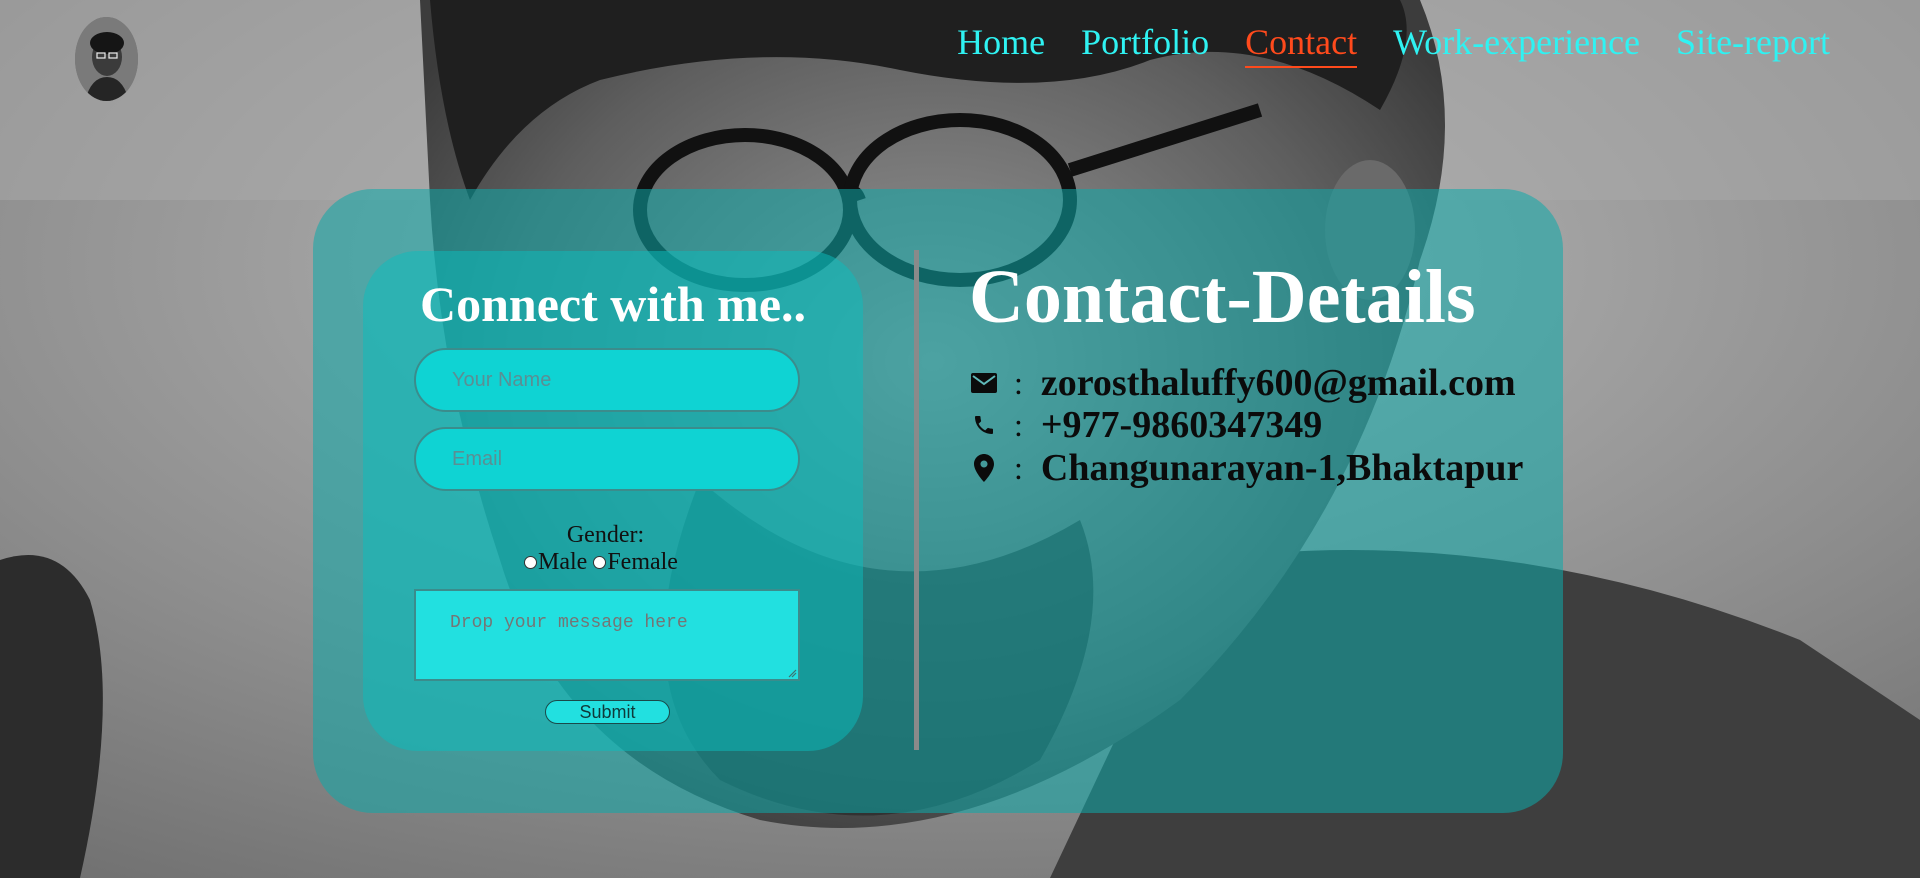 This screenshot has width=1920, height=878. Describe the element at coordinates (607, 380) in the screenshot. I see `name-input` at that location.